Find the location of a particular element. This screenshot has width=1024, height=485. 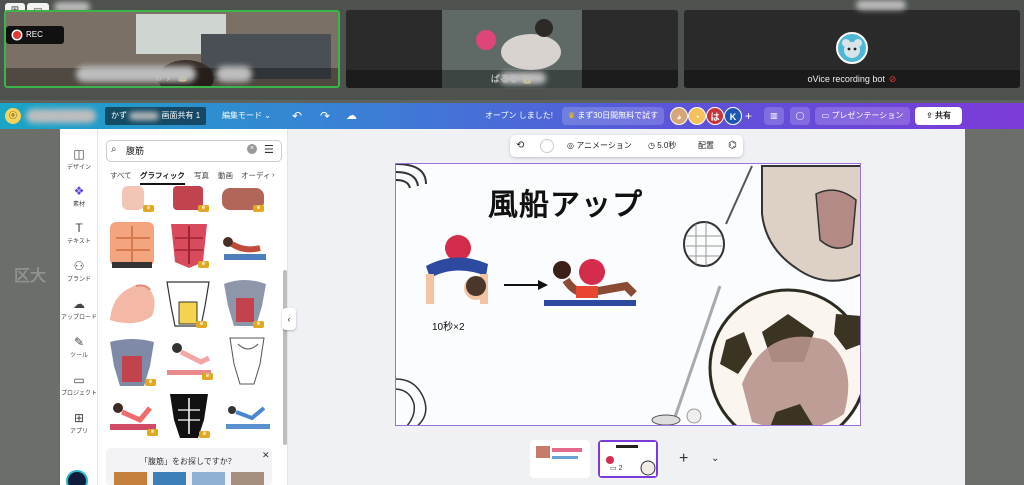

clear-icon: × is located at coordinates (252, 149).